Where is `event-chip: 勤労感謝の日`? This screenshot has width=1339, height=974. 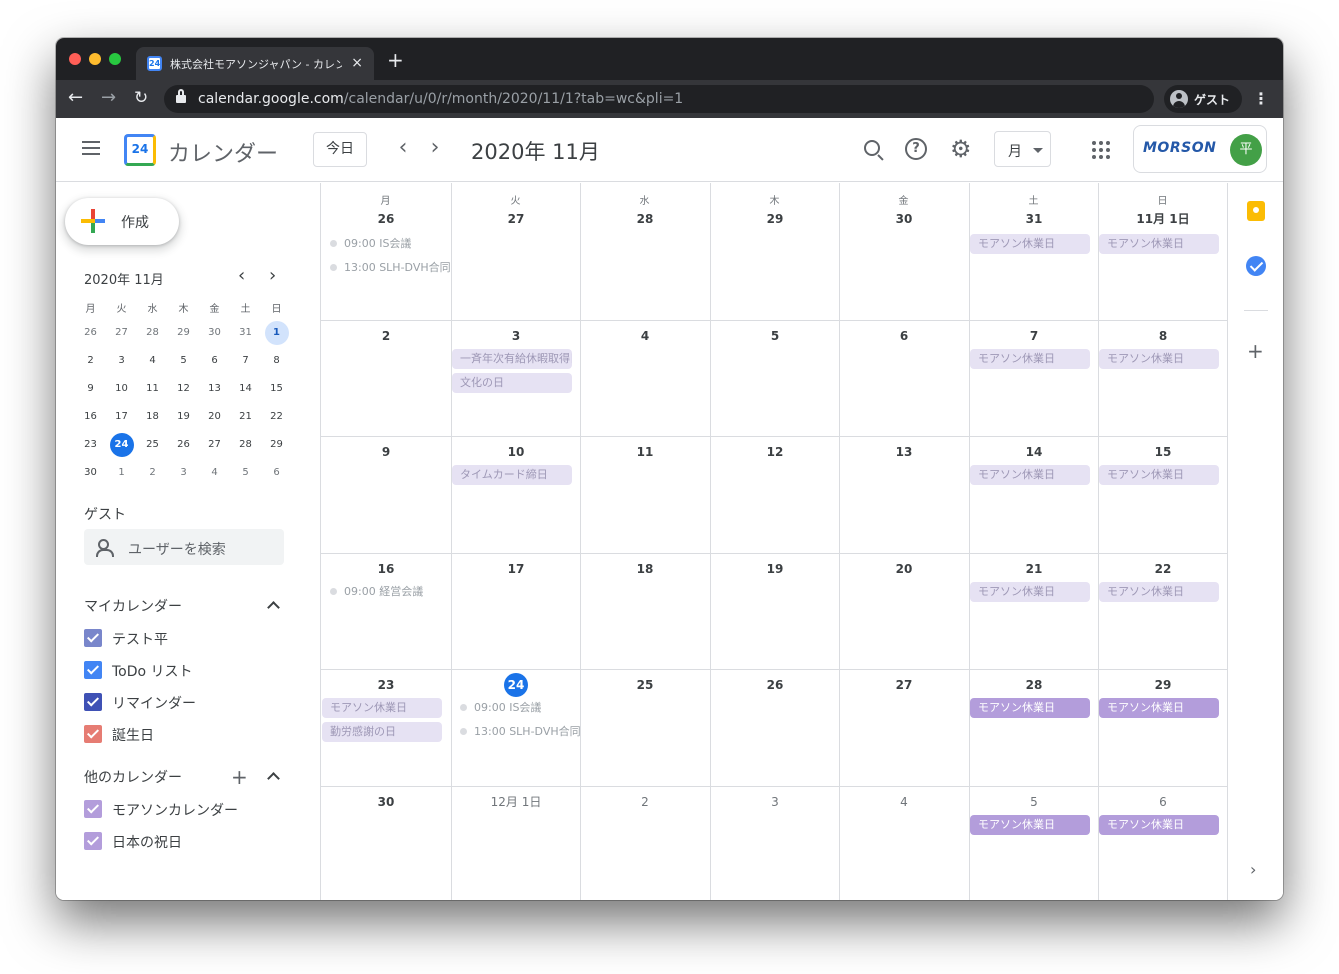
event-chip: 勤労感謝の日 is located at coordinates (382, 732).